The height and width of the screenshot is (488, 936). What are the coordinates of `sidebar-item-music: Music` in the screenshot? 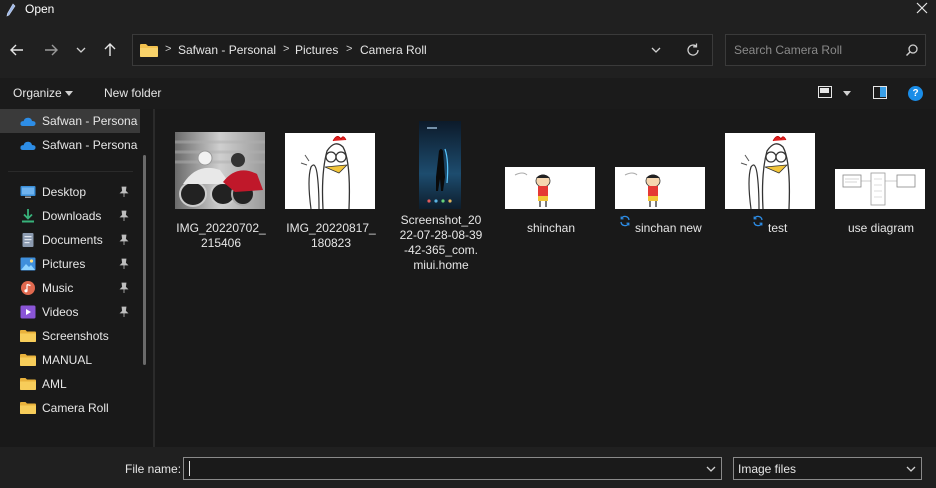 It's located at (70, 288).